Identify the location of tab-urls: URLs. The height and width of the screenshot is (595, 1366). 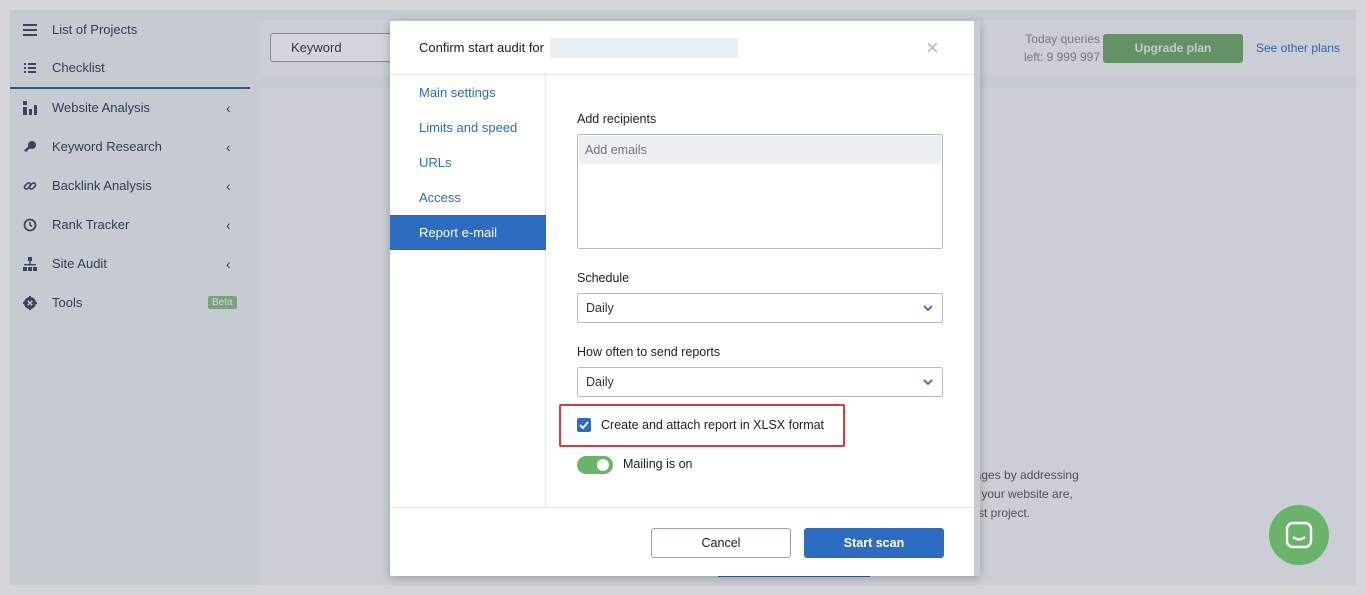
(468, 162).